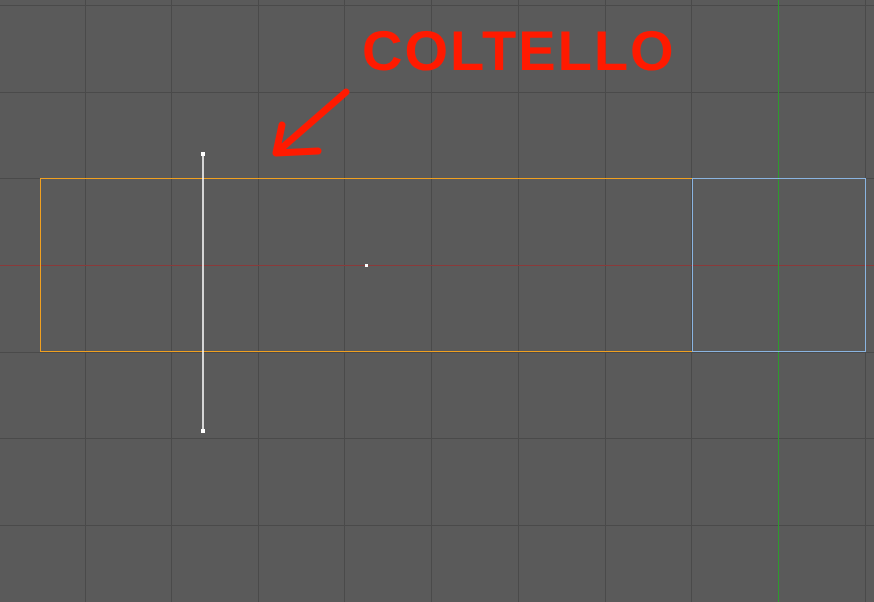  What do you see at coordinates (311, 122) in the screenshot?
I see `arrow-icon` at bounding box center [311, 122].